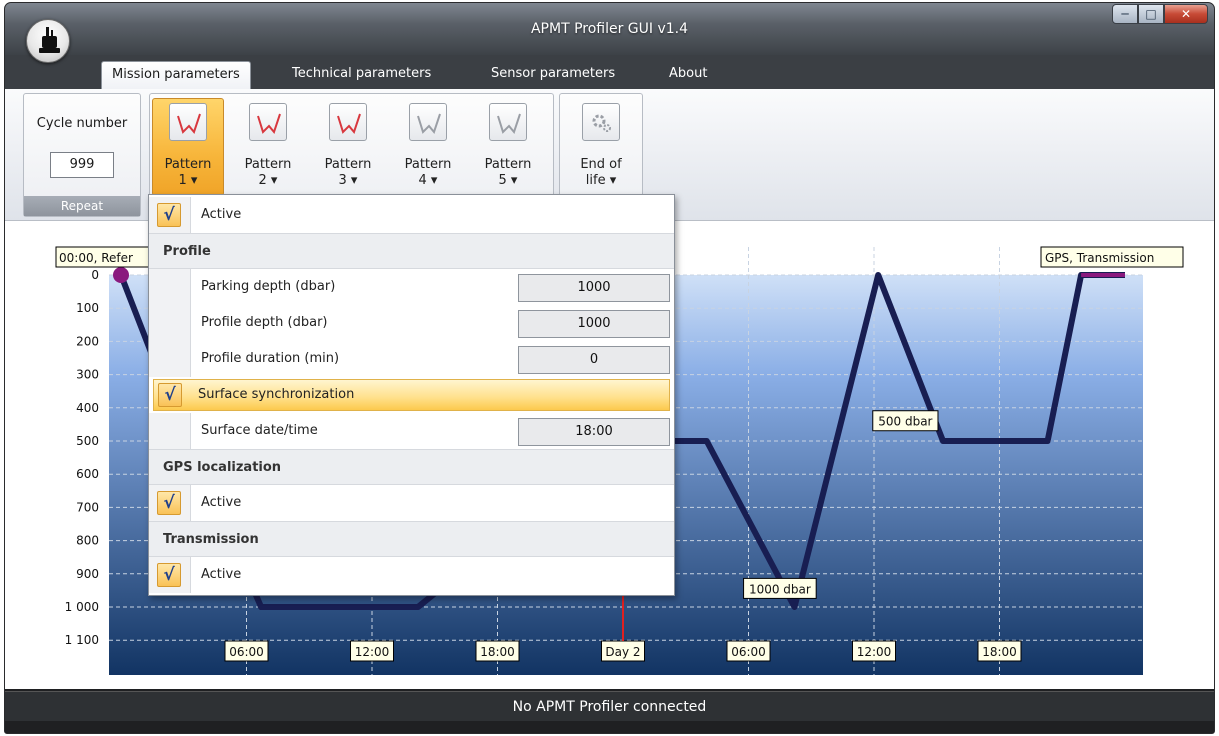 The width and height of the screenshot is (1219, 736). What do you see at coordinates (594, 432) in the screenshot?
I see `surface-datetime-input: 18:00` at bounding box center [594, 432].